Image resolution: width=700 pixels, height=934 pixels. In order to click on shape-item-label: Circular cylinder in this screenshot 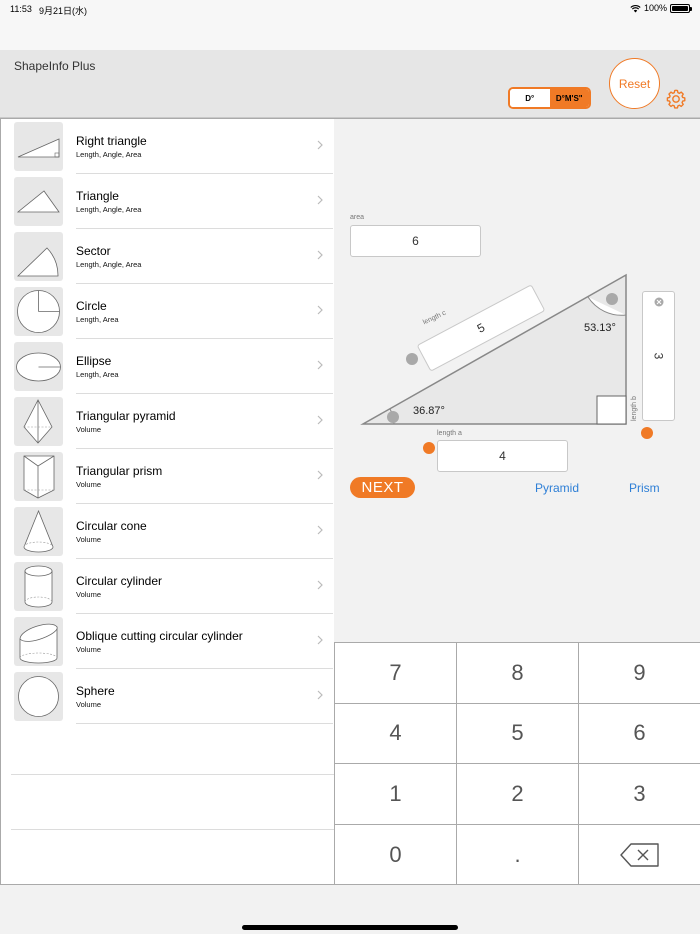, I will do `click(119, 581)`.